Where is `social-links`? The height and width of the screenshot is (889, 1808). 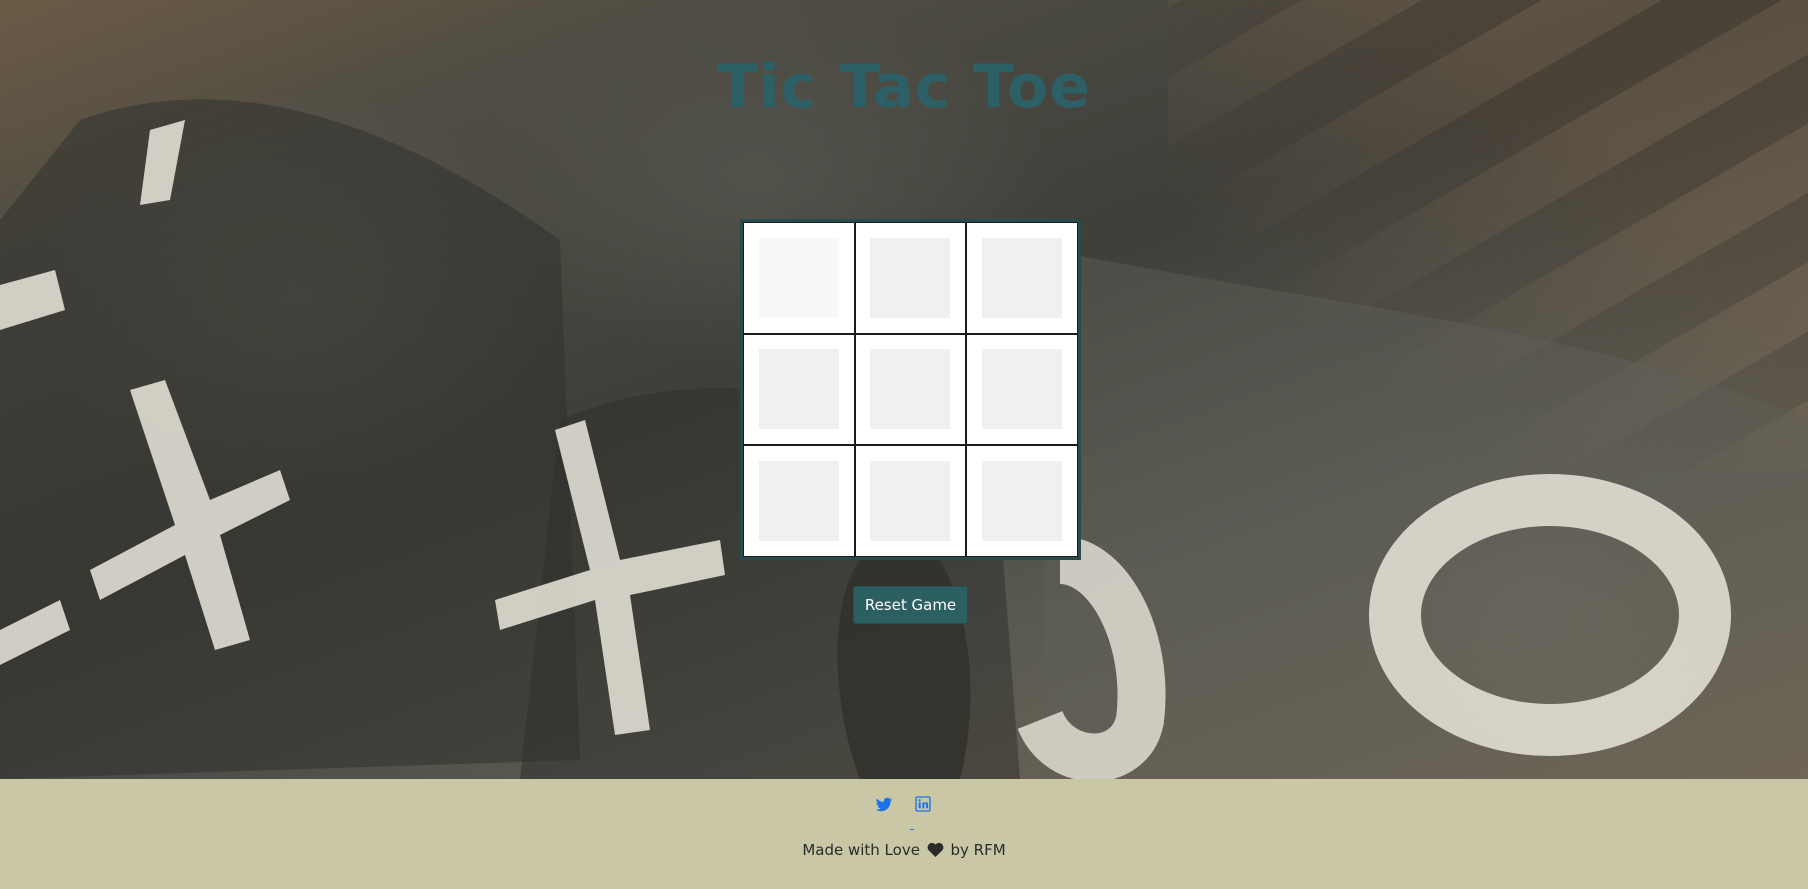 social-links is located at coordinates (904, 805).